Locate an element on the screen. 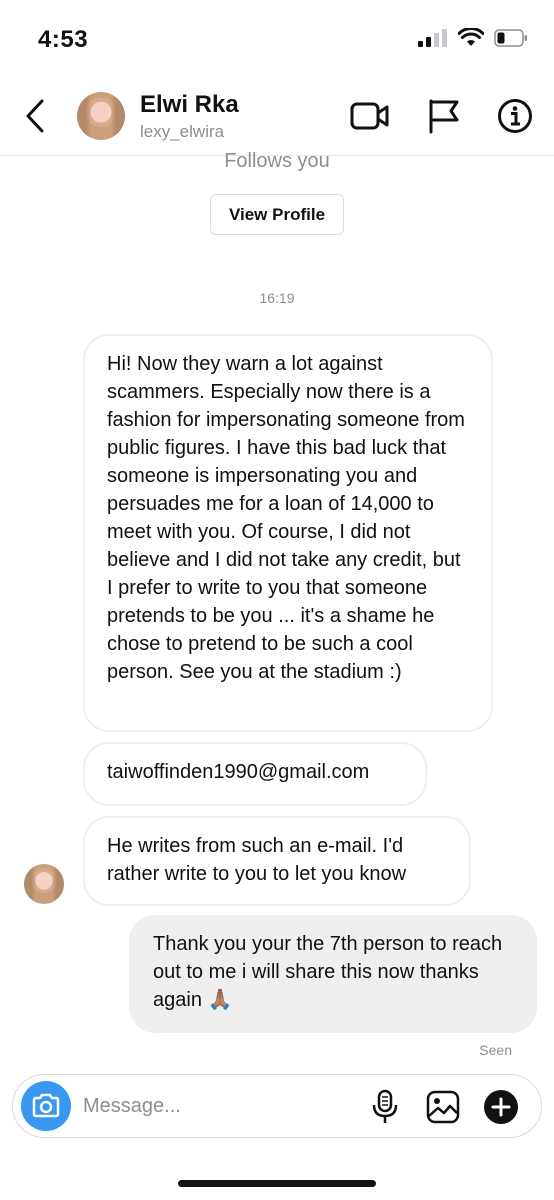 The width and height of the screenshot is (554, 1200). voice-message-button is located at coordinates (385, 1107).